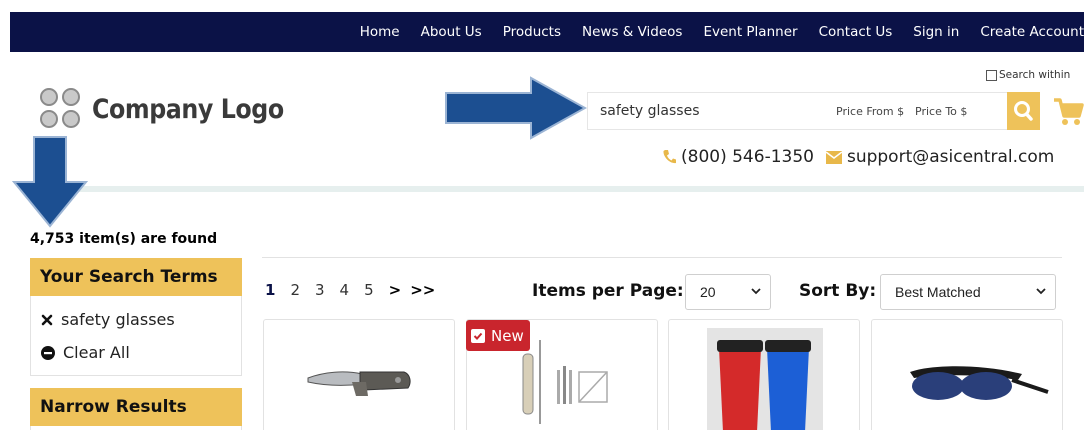  I want to click on cart-icon, so click(1068, 112).